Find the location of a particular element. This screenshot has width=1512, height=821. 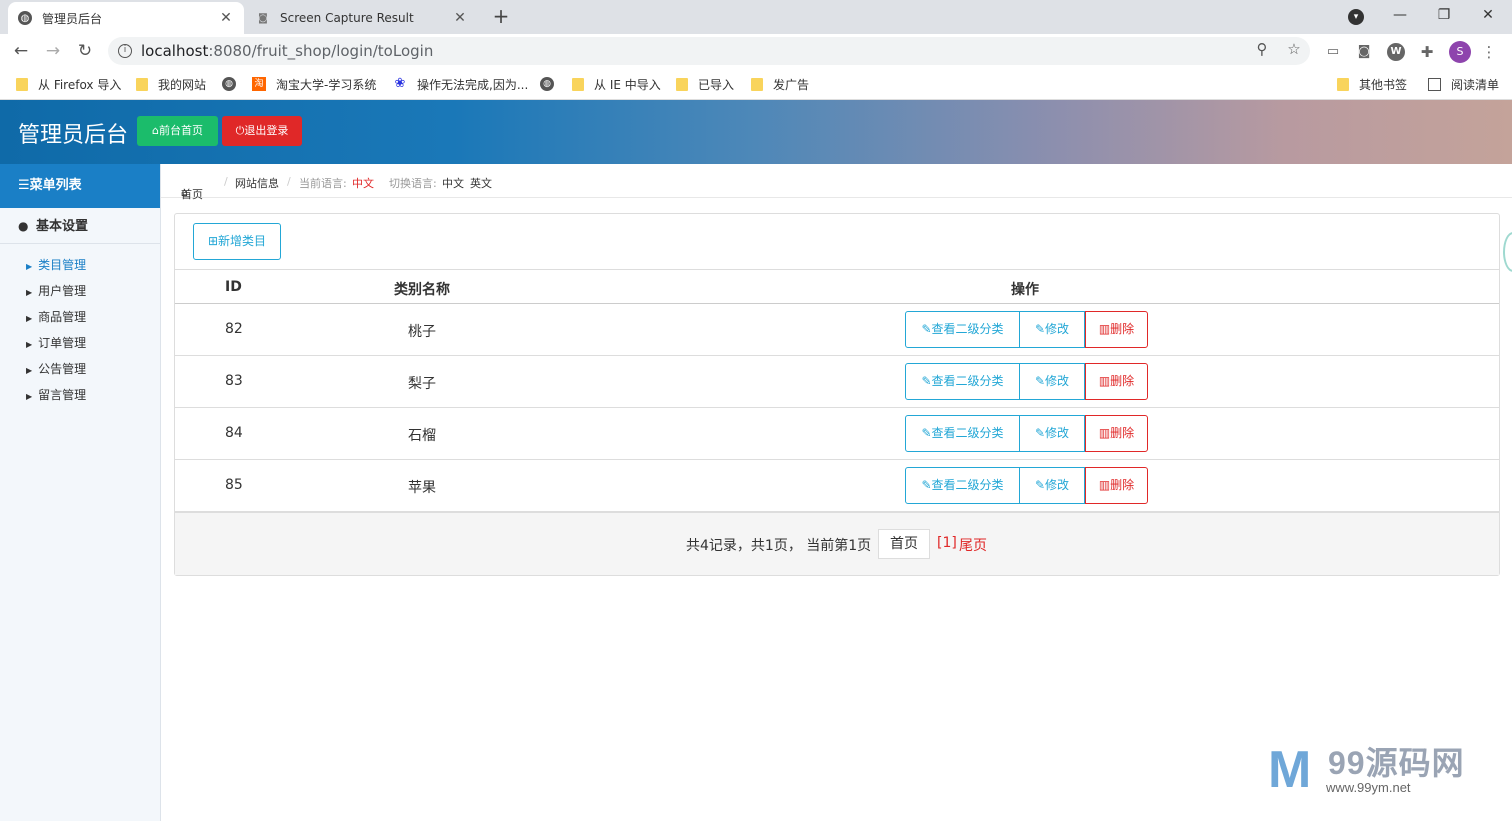

home-icon: ⌂ is located at coordinates (155, 130).